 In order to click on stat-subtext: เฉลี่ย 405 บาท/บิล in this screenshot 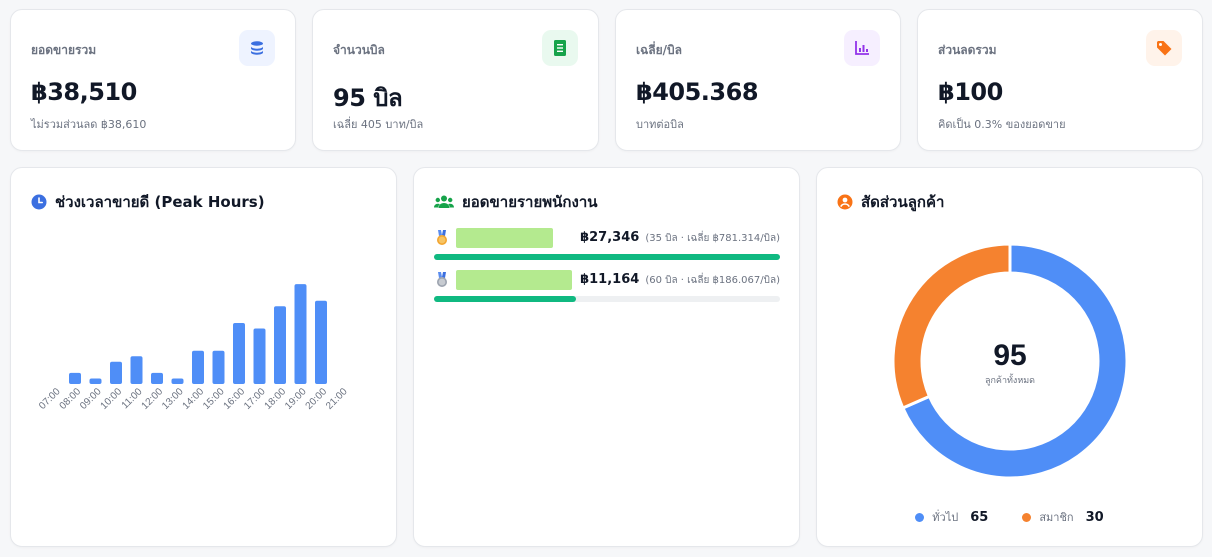, I will do `click(378, 124)`.